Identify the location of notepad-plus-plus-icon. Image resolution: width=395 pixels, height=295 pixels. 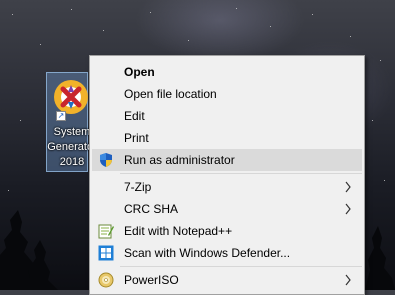
(106, 231).